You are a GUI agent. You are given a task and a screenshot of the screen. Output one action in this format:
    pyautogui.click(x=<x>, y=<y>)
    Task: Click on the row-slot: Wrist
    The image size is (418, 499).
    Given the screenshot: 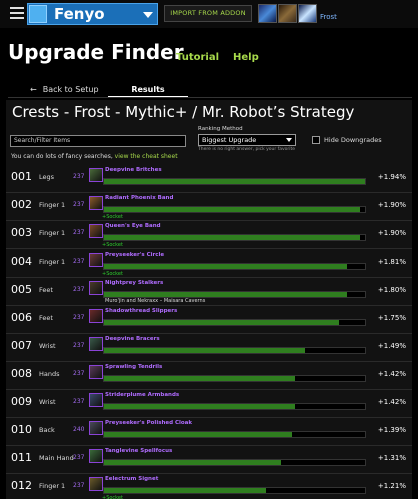 What is the action you would take?
    pyautogui.click(x=47, y=346)
    